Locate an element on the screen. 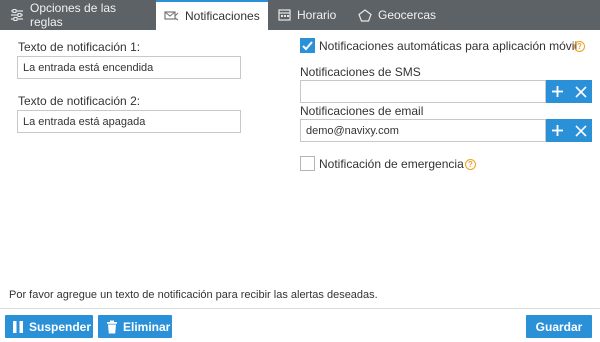  calendar-icon is located at coordinates (284, 15).